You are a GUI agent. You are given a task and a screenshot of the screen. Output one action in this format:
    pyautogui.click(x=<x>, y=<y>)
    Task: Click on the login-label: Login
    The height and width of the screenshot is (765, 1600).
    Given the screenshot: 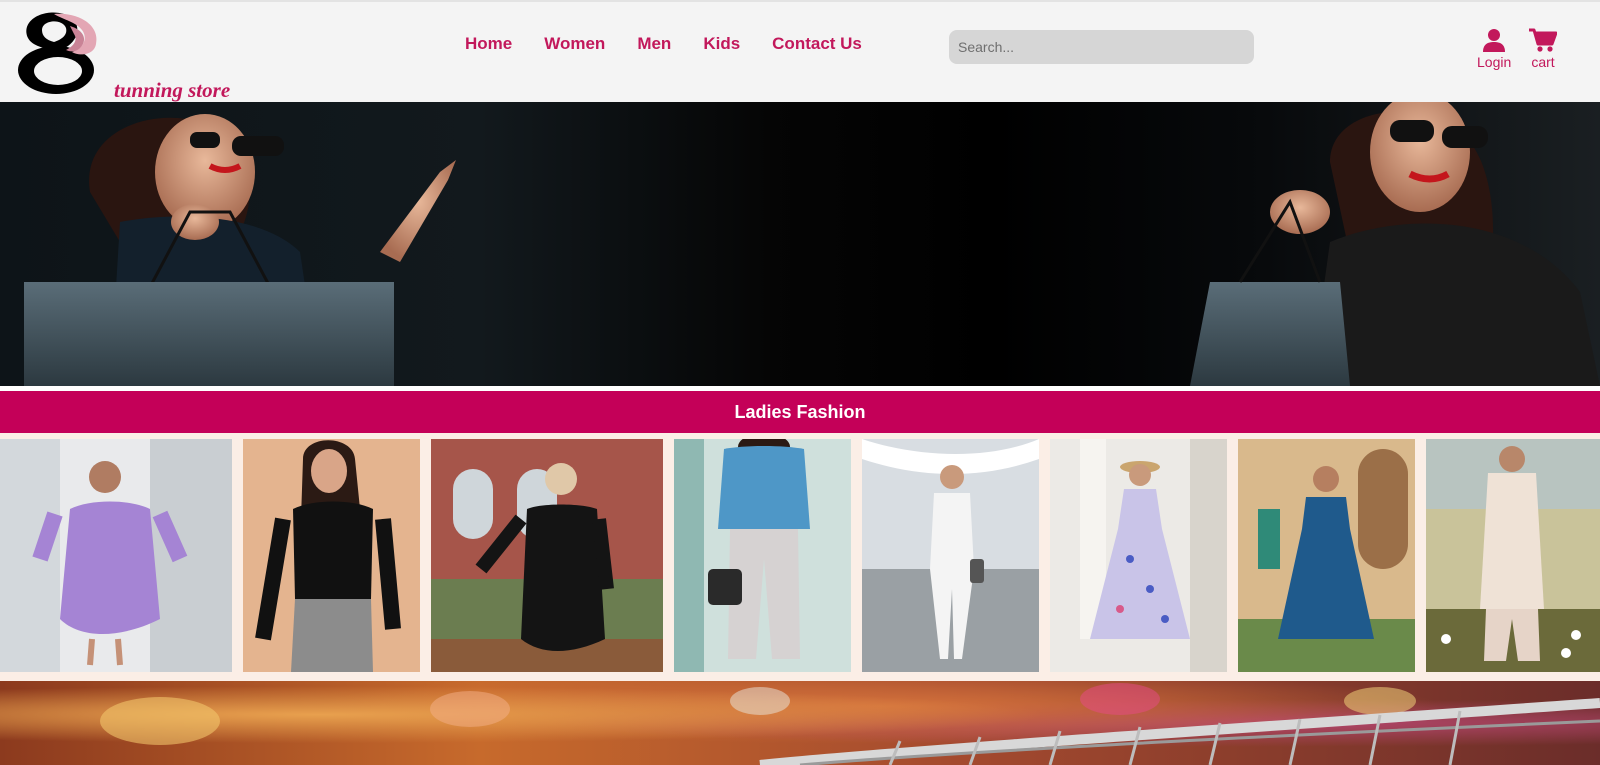 What is the action you would take?
    pyautogui.click(x=1494, y=62)
    